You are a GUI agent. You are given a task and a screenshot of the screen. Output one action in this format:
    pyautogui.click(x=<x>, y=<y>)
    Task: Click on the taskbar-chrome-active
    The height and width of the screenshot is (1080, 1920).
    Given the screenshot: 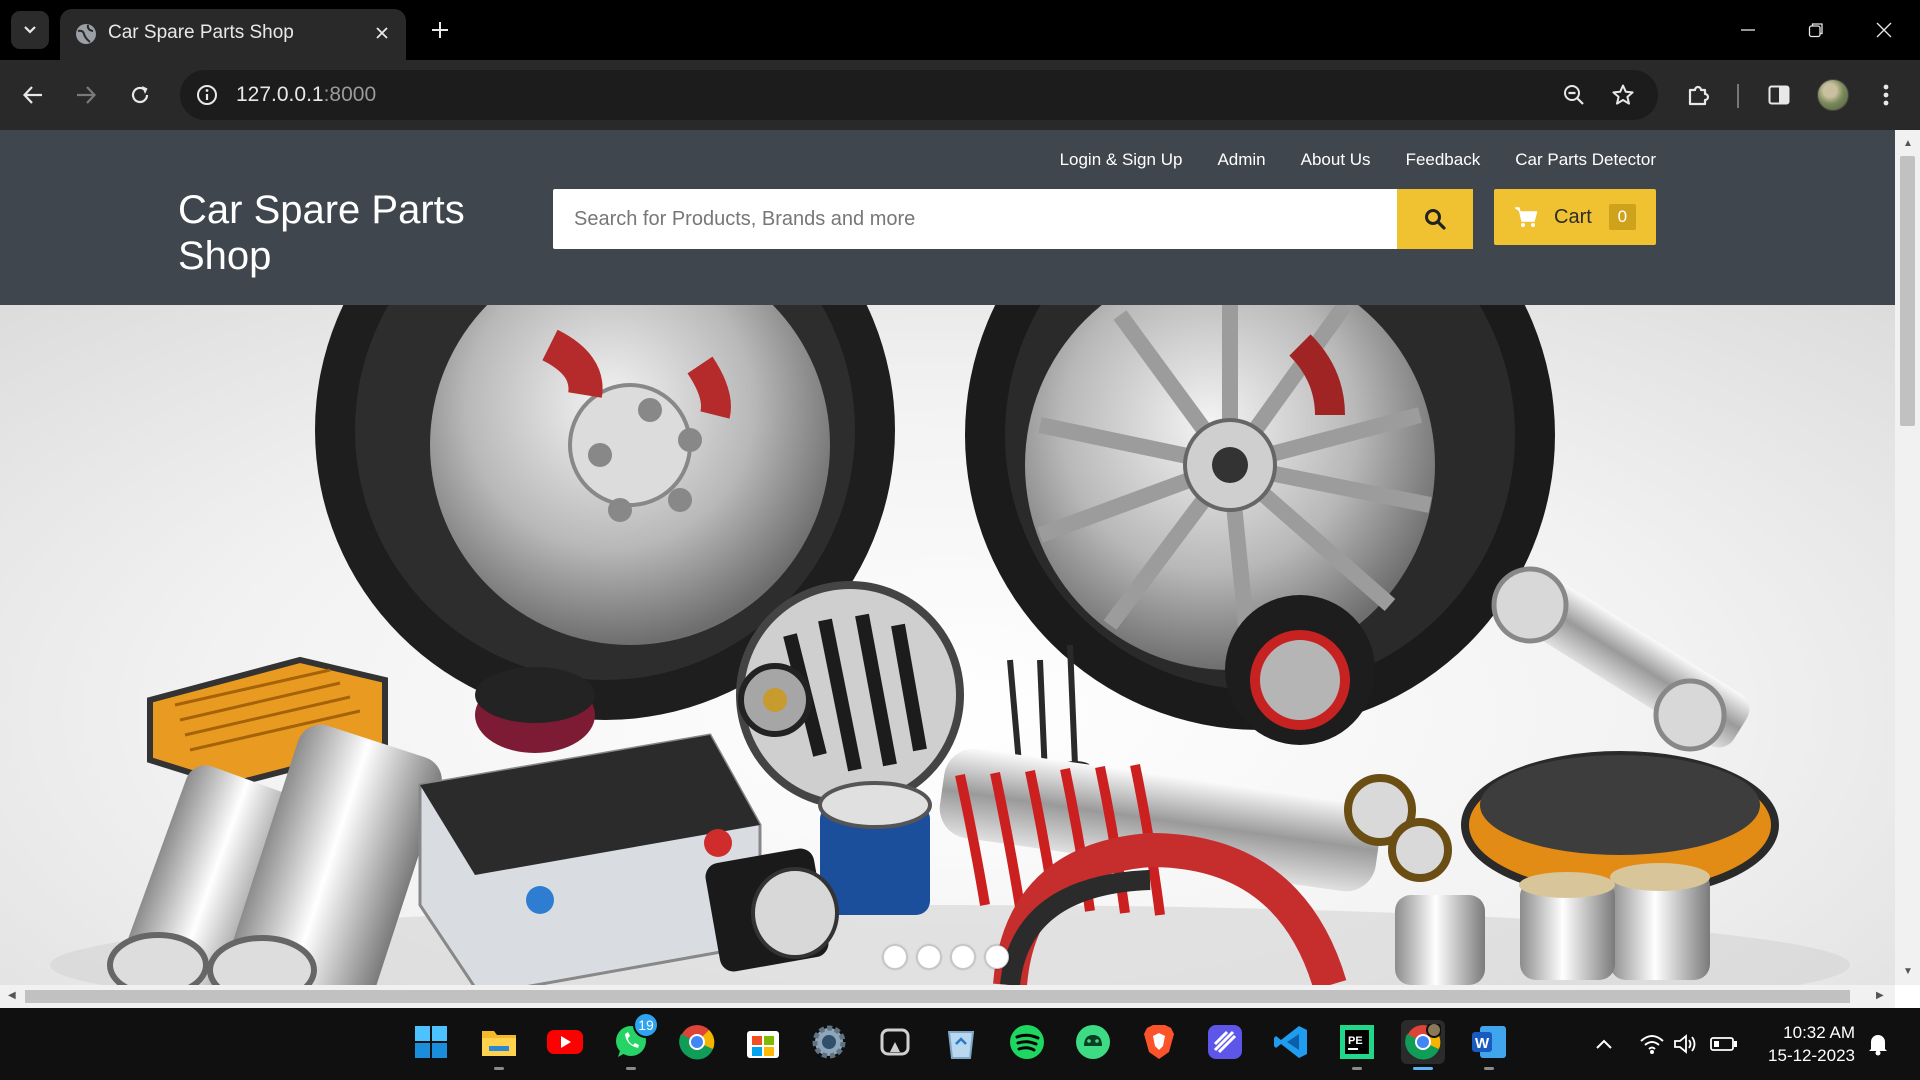 What is the action you would take?
    pyautogui.click(x=1423, y=1045)
    